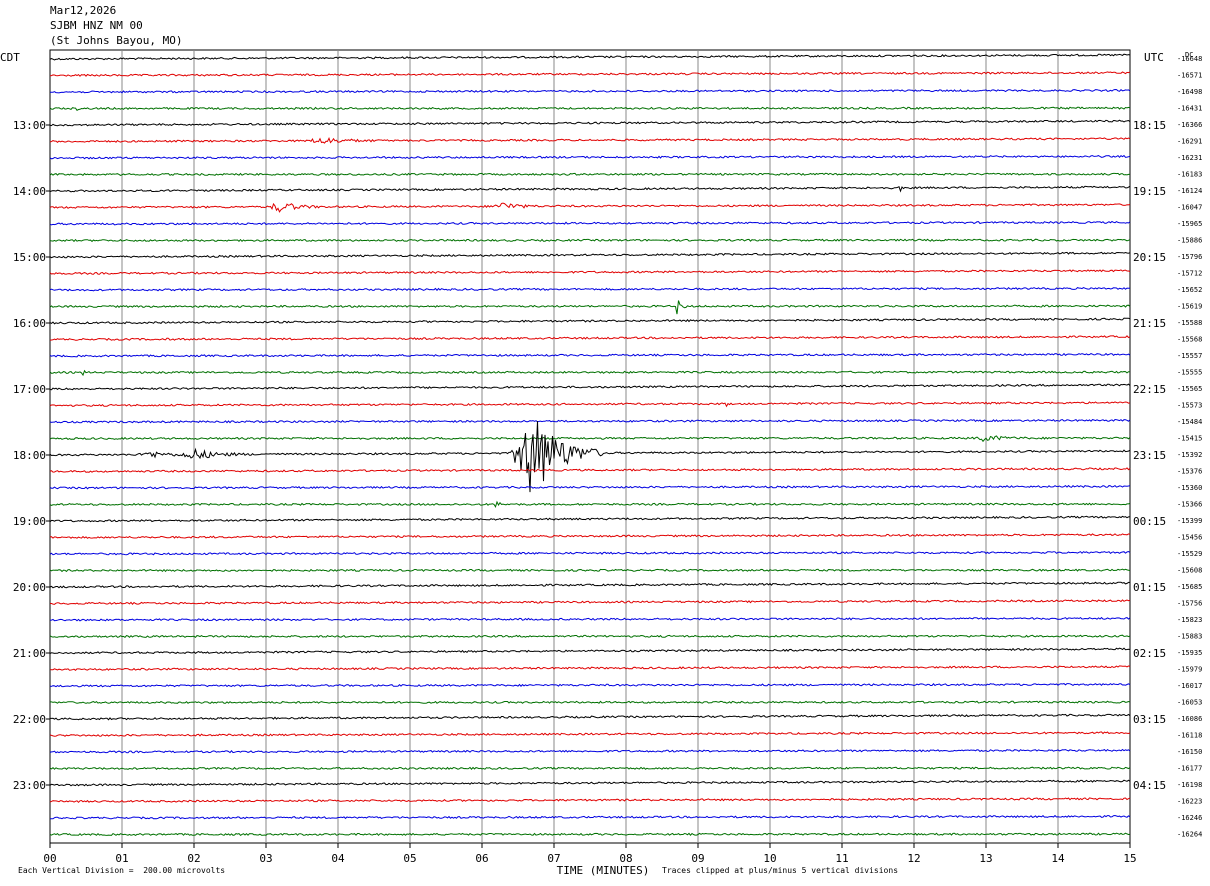 This screenshot has width=1210, height=886. I want to click on left-hour-label: 17:00, so click(29, 389).